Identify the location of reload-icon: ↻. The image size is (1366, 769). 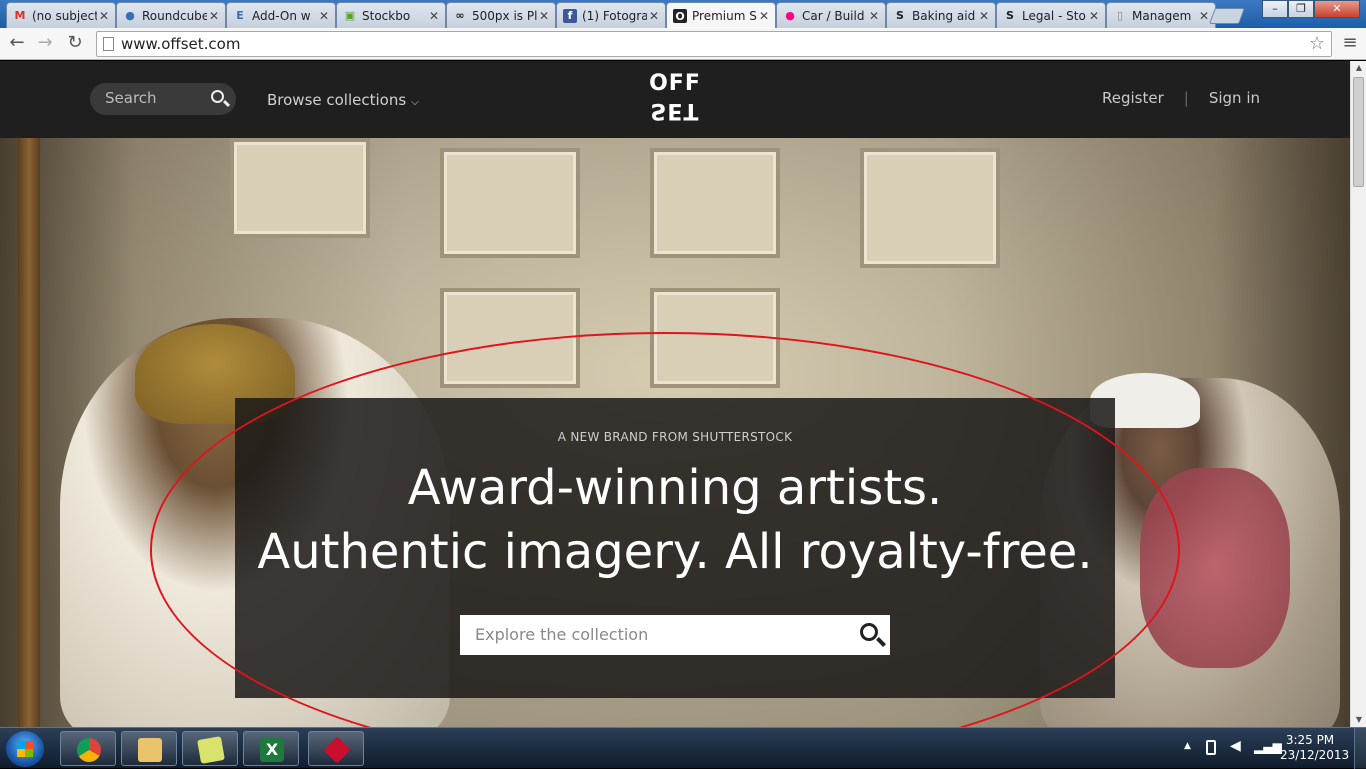
(75, 44).